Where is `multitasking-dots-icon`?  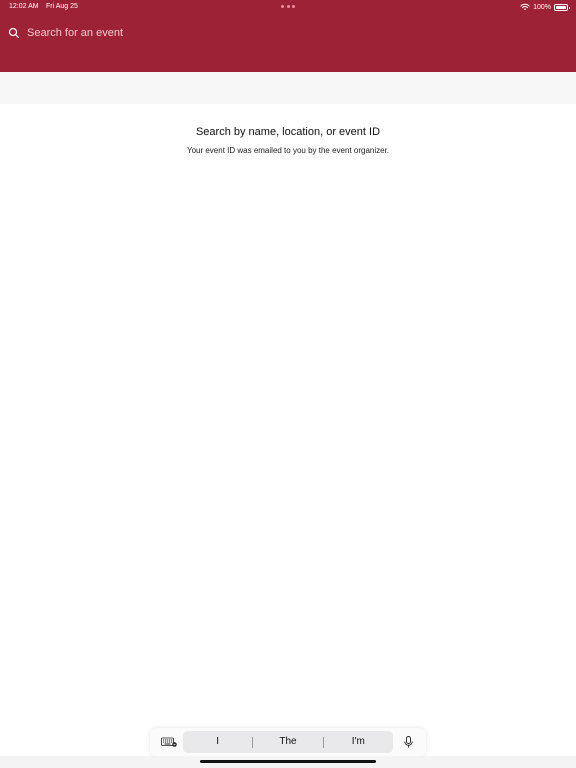
multitasking-dots-icon is located at coordinates (288, 6).